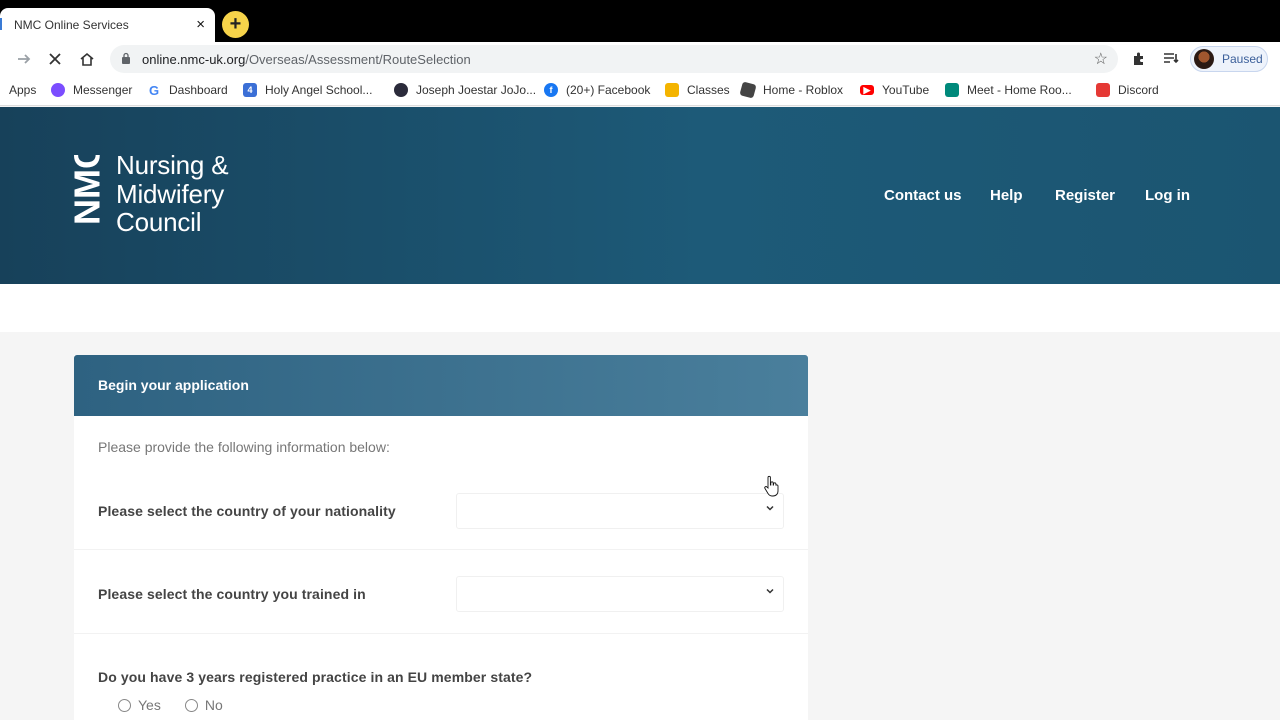  Describe the element at coordinates (672, 90) in the screenshot. I see `classroom-icon` at that location.